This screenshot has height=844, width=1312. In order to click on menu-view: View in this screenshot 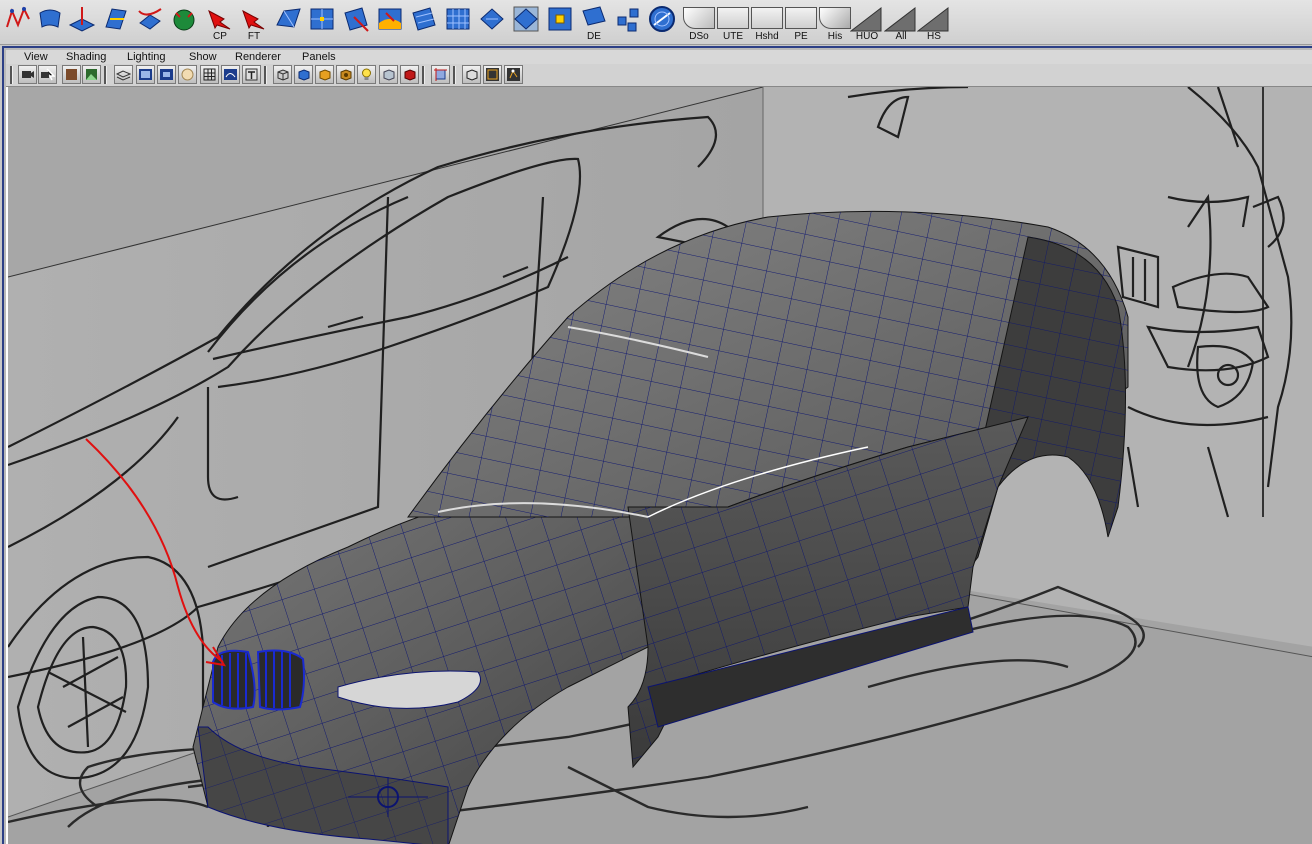, I will do `click(36, 57)`.